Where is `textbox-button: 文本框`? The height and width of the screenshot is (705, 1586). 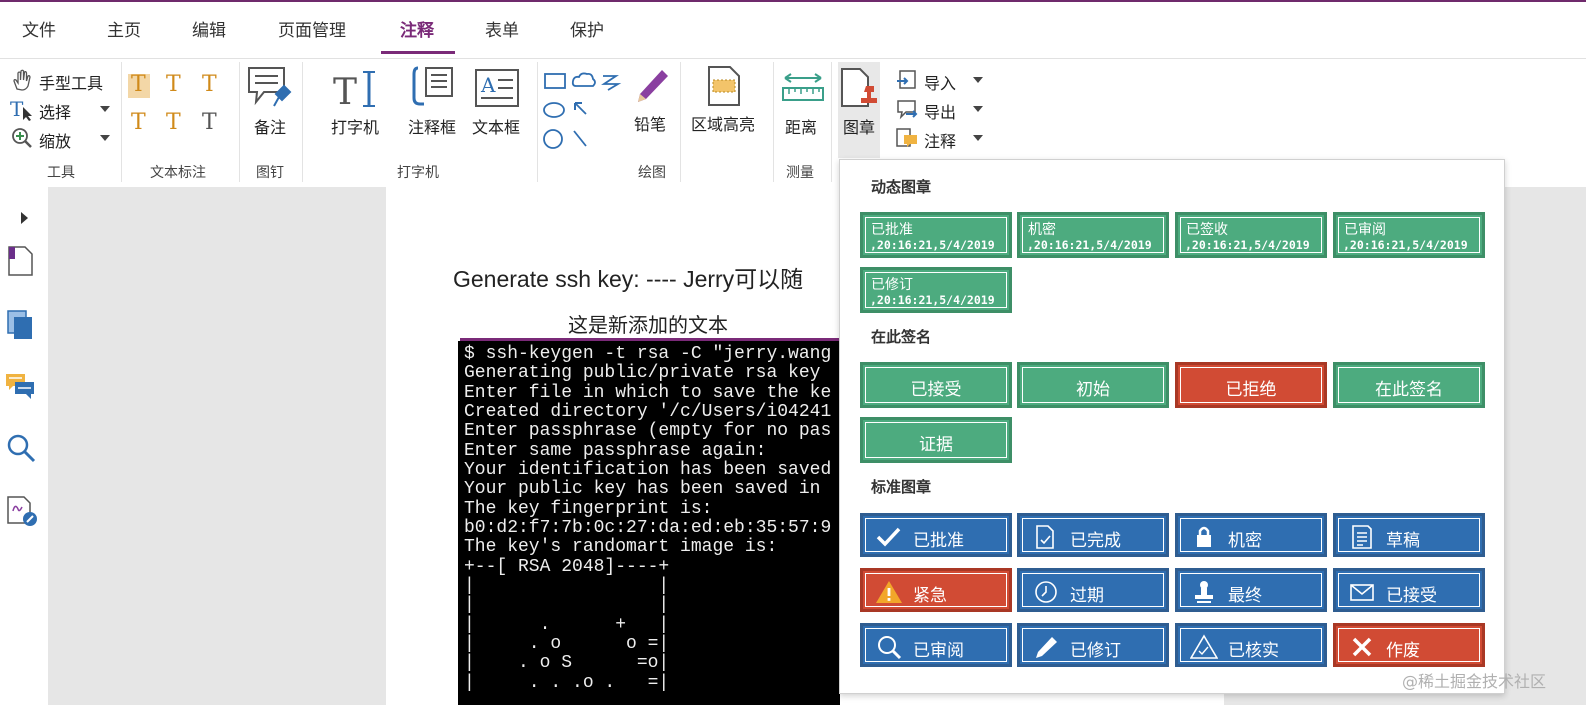
textbox-button: 文本框 is located at coordinates (496, 126).